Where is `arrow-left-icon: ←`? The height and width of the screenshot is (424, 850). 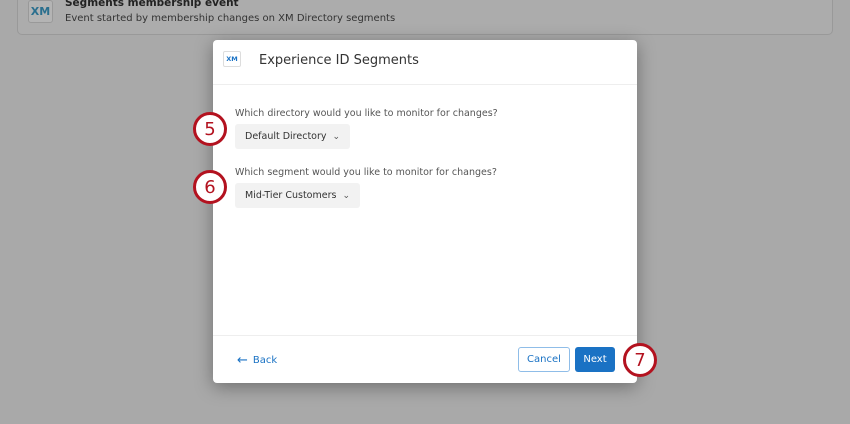
arrow-left-icon: ← is located at coordinates (242, 360).